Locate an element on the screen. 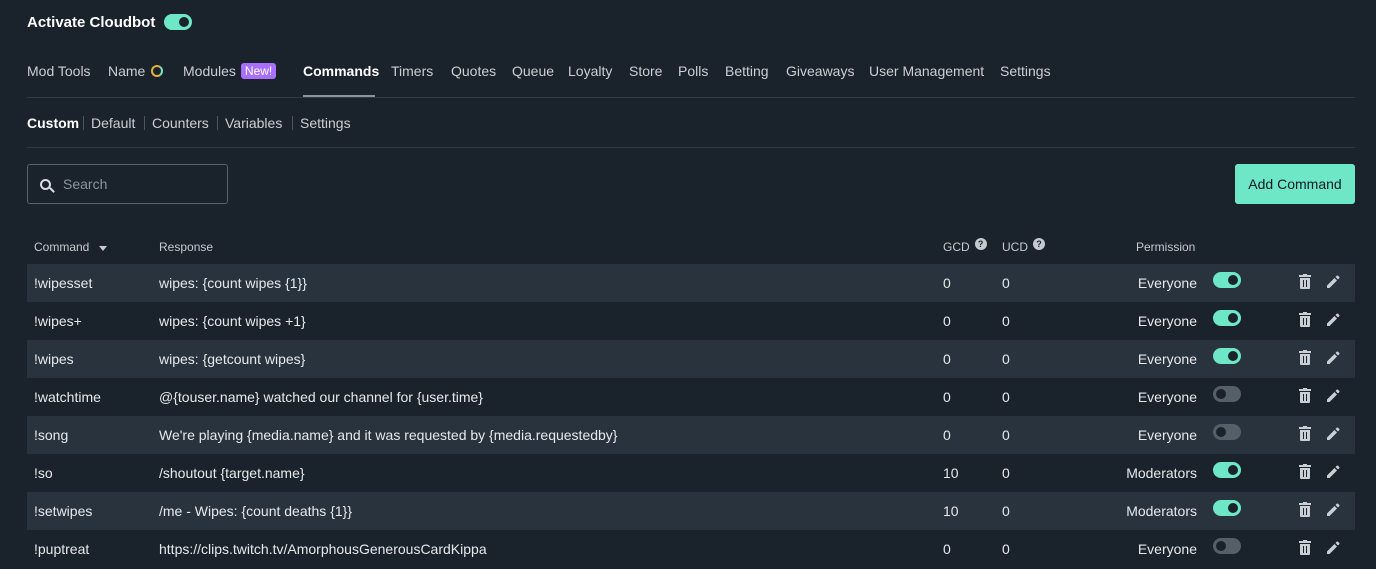 Image resolution: width=1376 pixels, height=569 pixels. tab-label: Mod Tools is located at coordinates (59, 71).